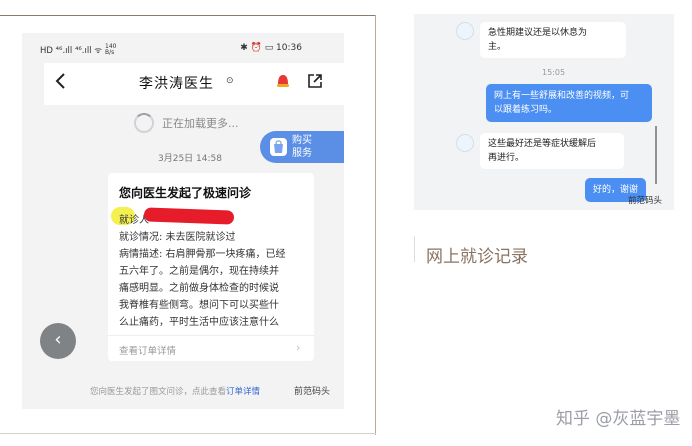 The image size is (692, 446). What do you see at coordinates (202, 254) in the screenshot?
I see `description-line-1: 病情描述: 右肩胛骨那一块疼痛，已经` at bounding box center [202, 254].